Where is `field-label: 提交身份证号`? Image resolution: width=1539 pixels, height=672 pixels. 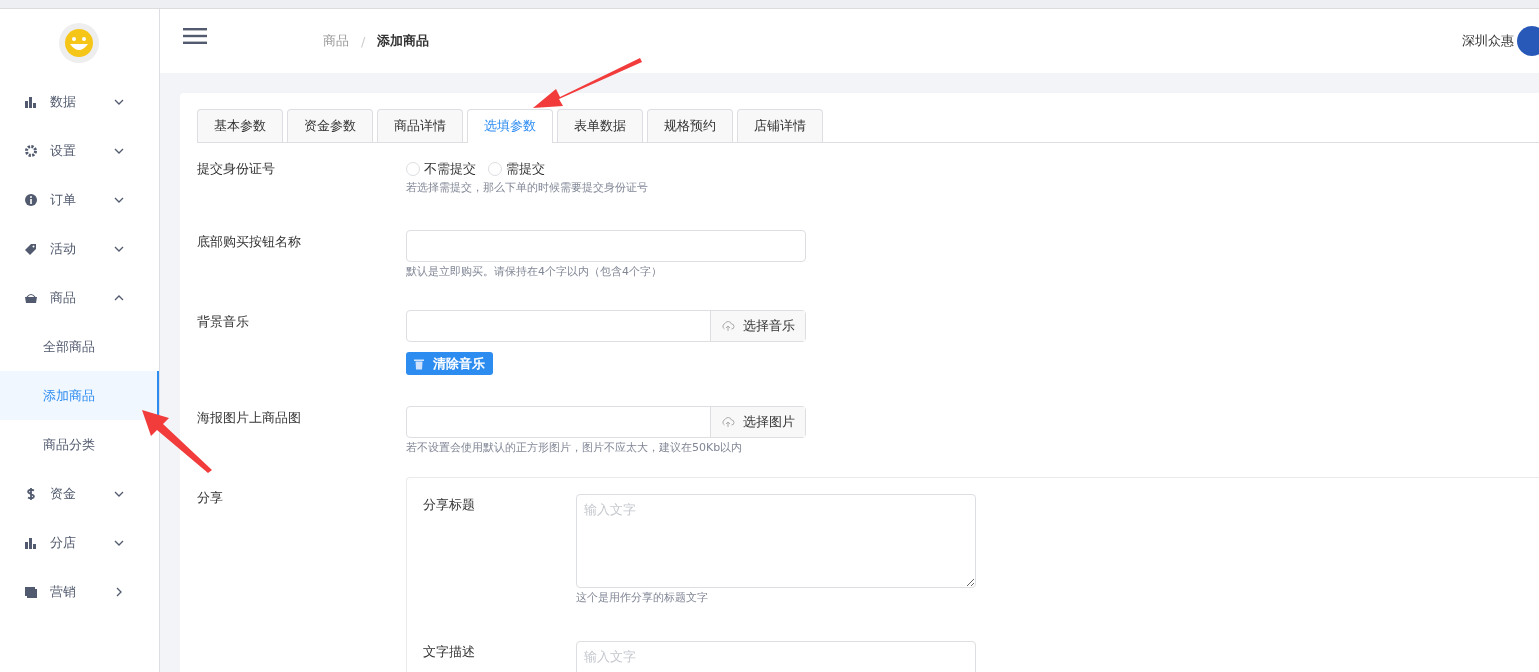
field-label: 提交身份证号 is located at coordinates (236, 169).